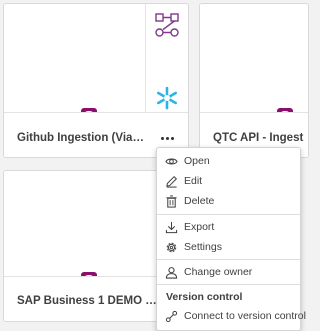  Describe the element at coordinates (218, 272) in the screenshot. I see `menu-item-label: Change owner` at that location.